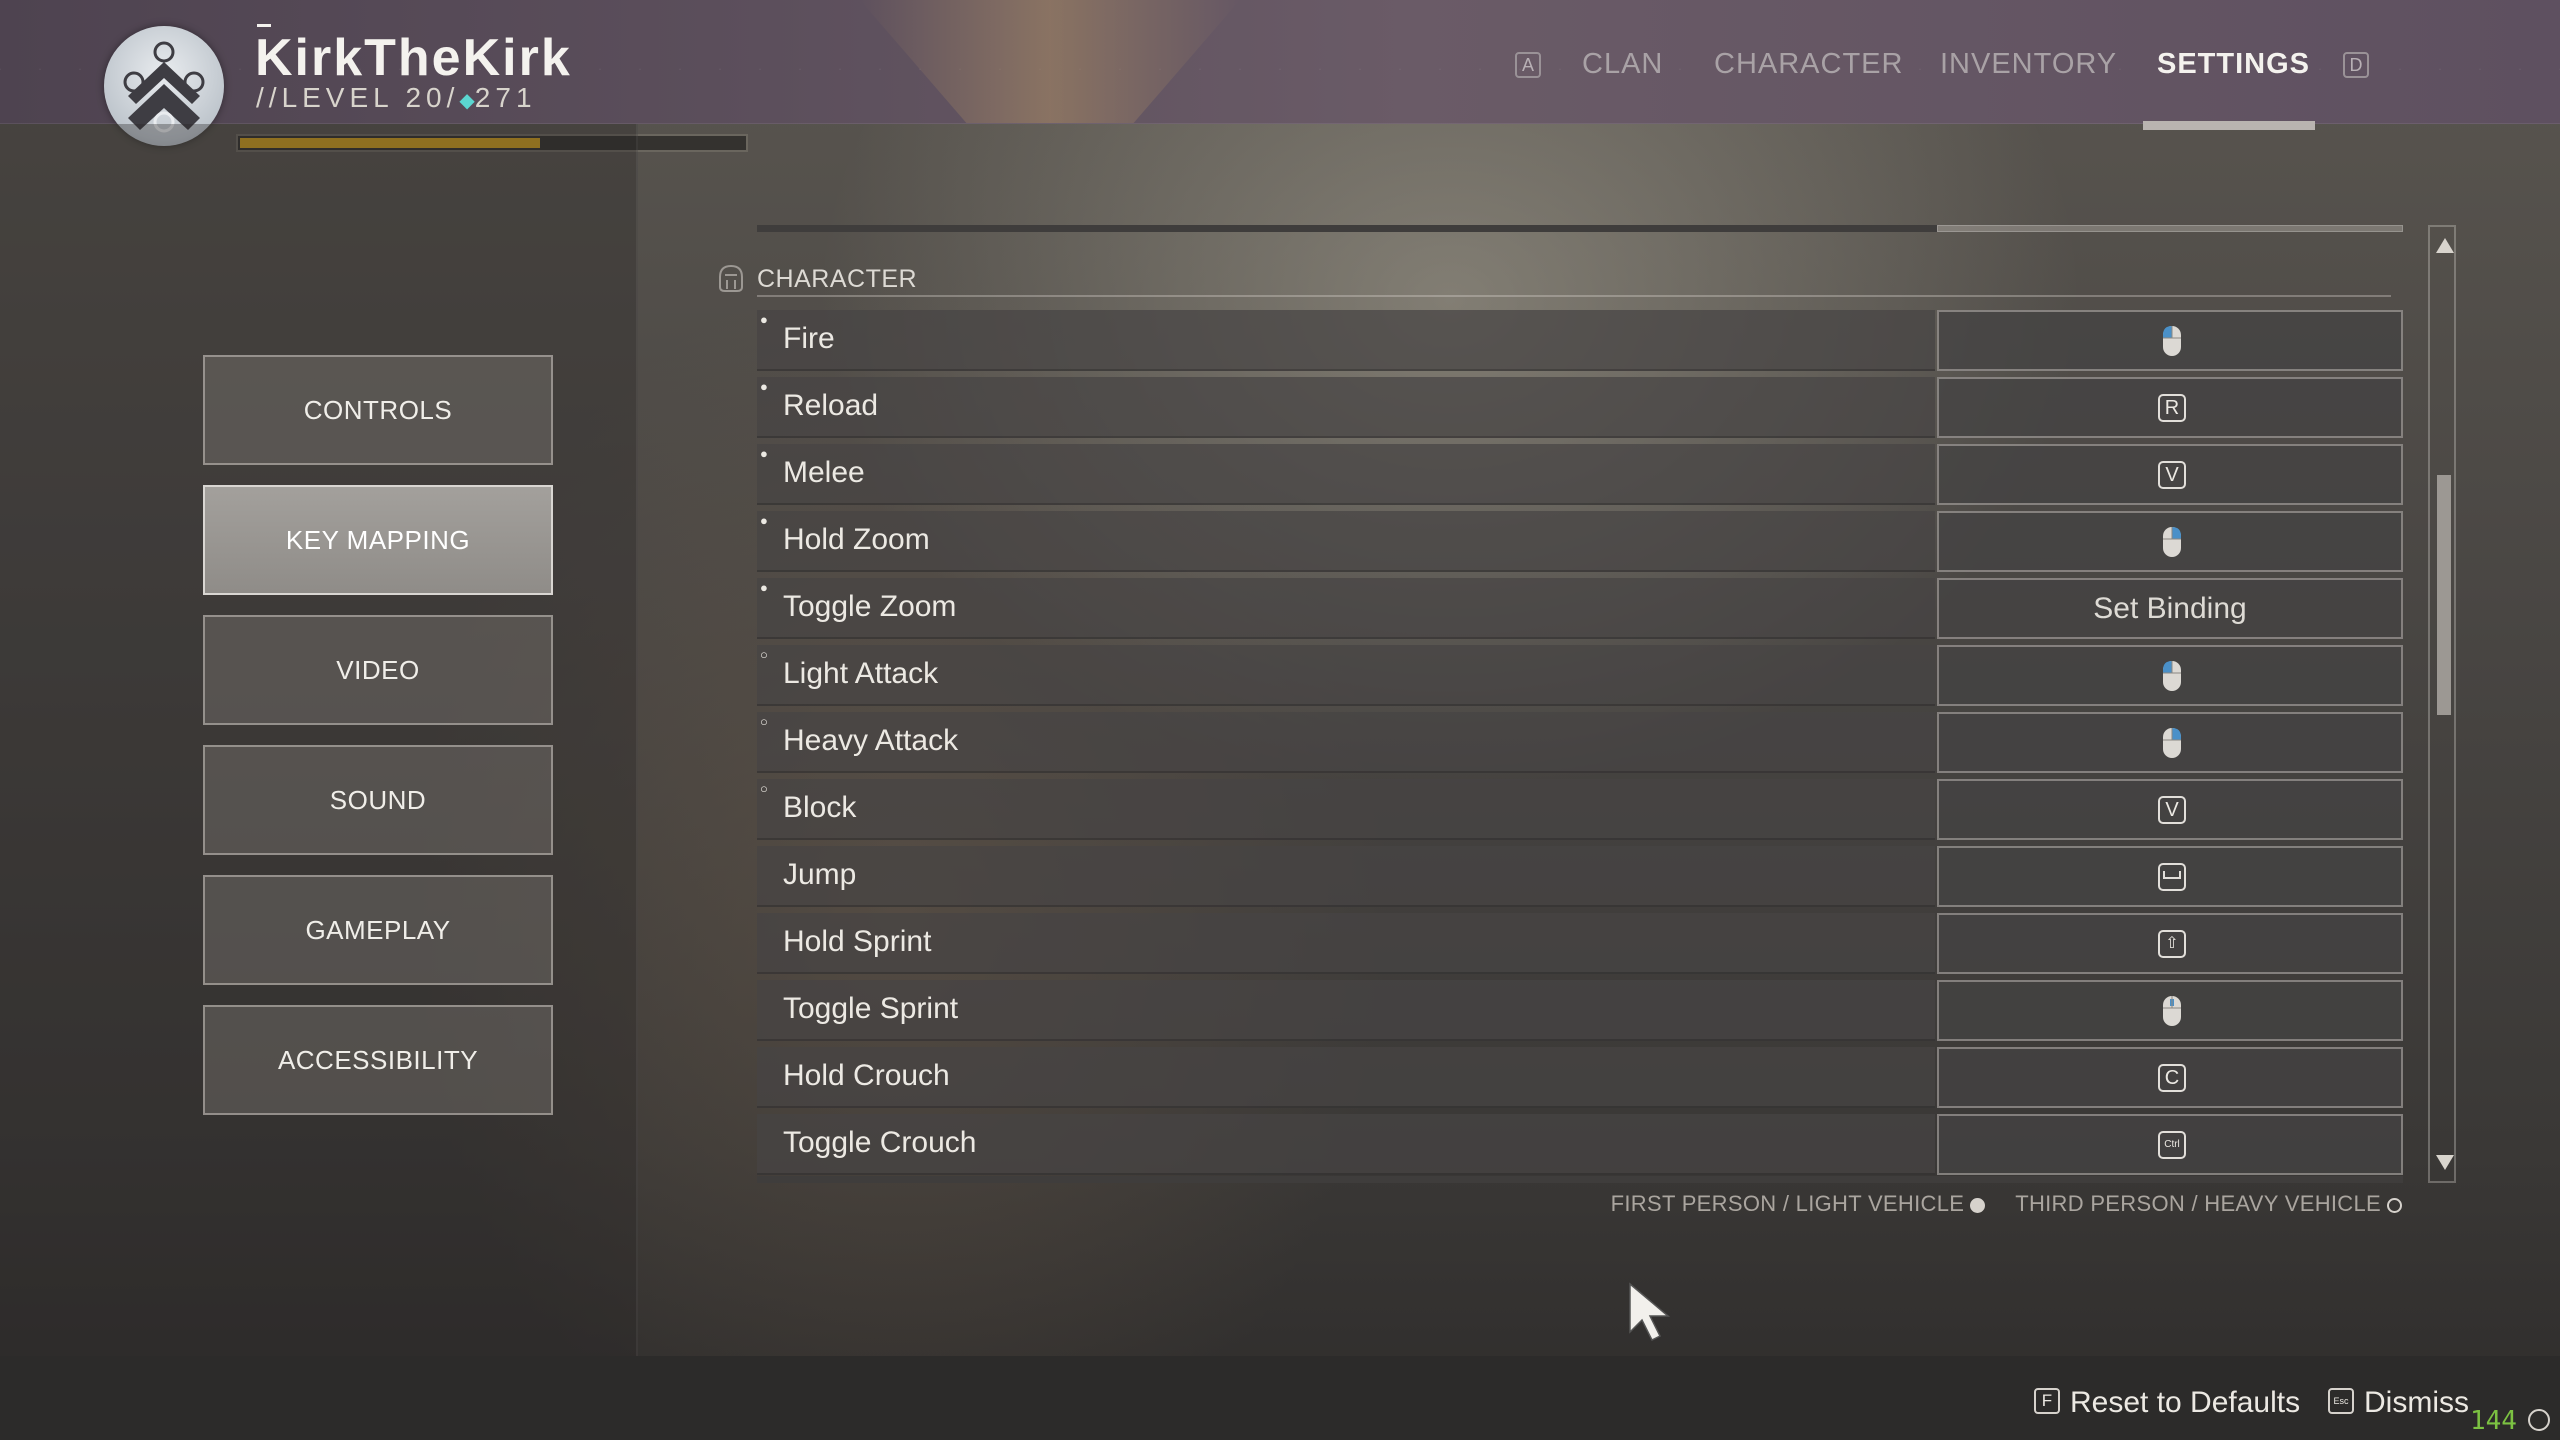 The height and width of the screenshot is (1440, 2560). What do you see at coordinates (2394, 1205) in the screenshot?
I see `hollow-dot-icon` at bounding box center [2394, 1205].